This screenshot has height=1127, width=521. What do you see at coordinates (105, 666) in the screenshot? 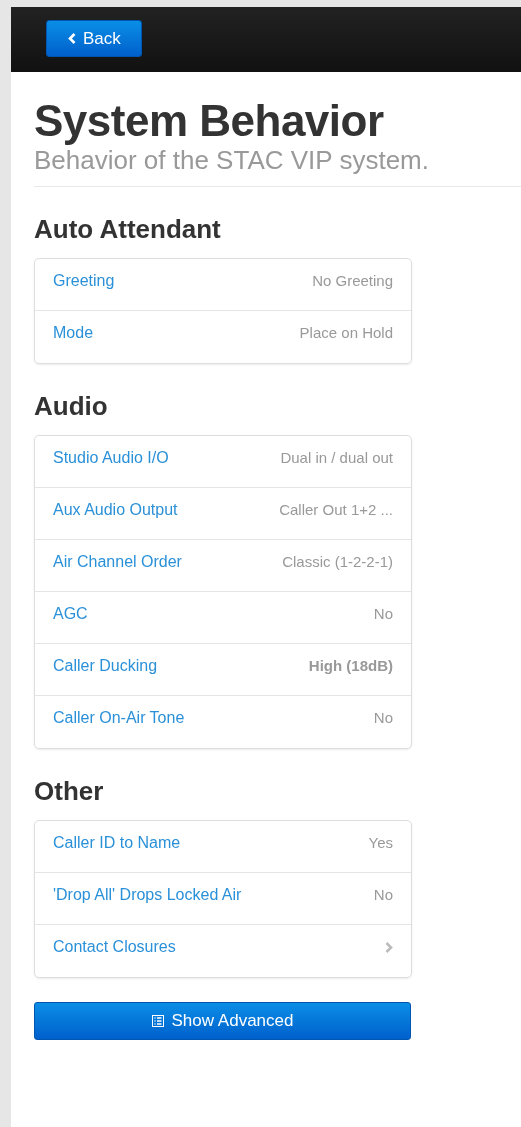
I see `setting-label: Caller Ducking` at bounding box center [105, 666].